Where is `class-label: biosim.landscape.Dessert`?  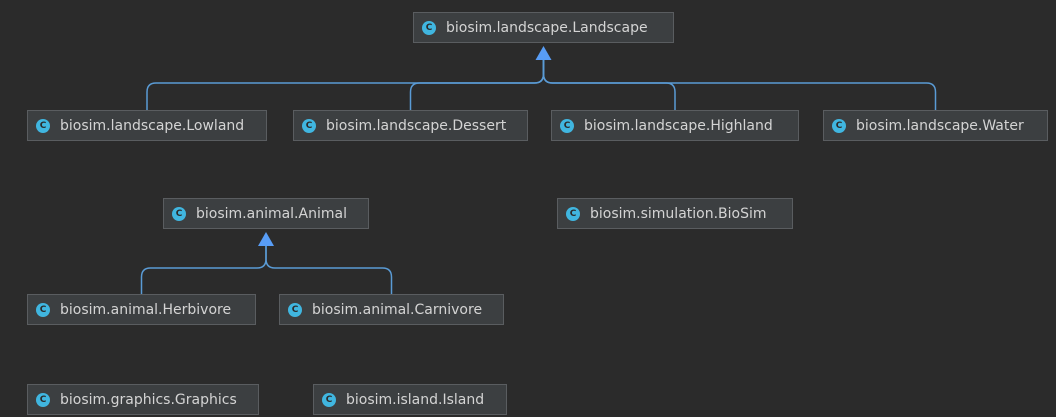
class-label: biosim.landscape.Dessert is located at coordinates (416, 125).